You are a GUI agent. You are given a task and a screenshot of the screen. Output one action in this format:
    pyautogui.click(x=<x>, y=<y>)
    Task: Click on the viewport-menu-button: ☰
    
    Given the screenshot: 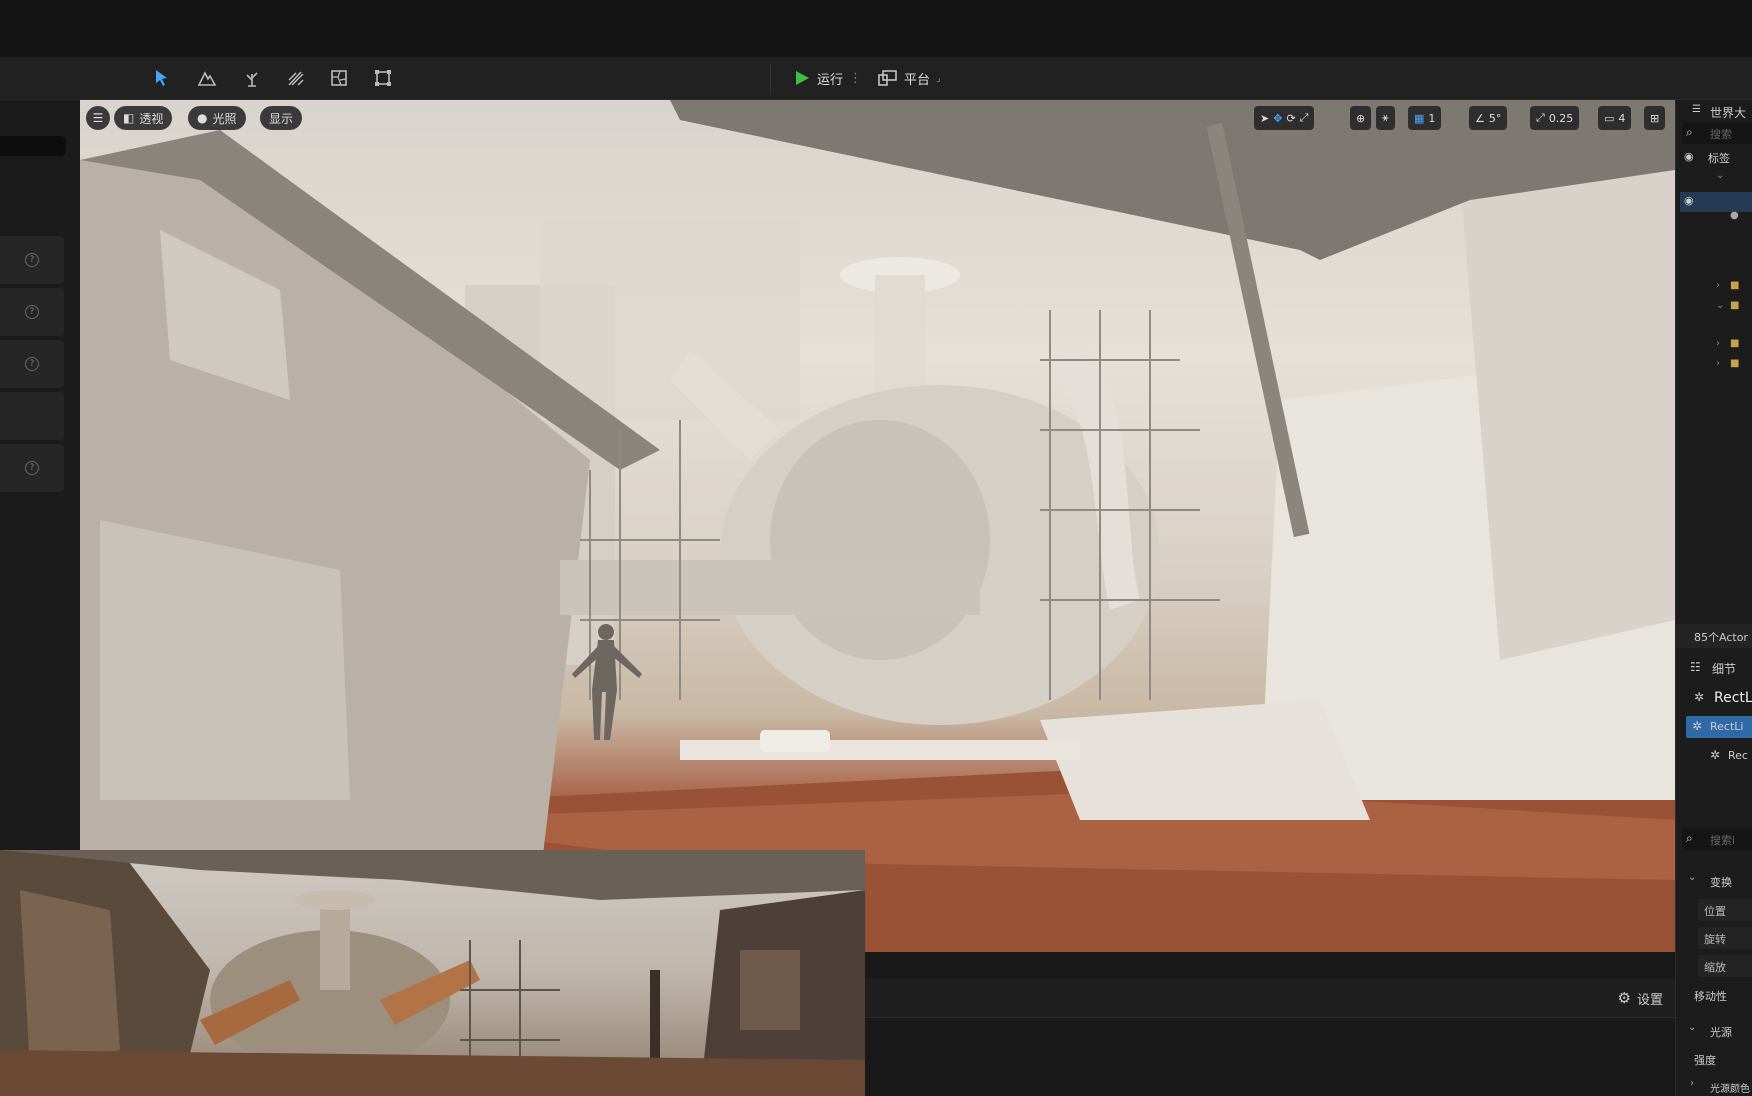 What is the action you would take?
    pyautogui.click(x=98, y=118)
    